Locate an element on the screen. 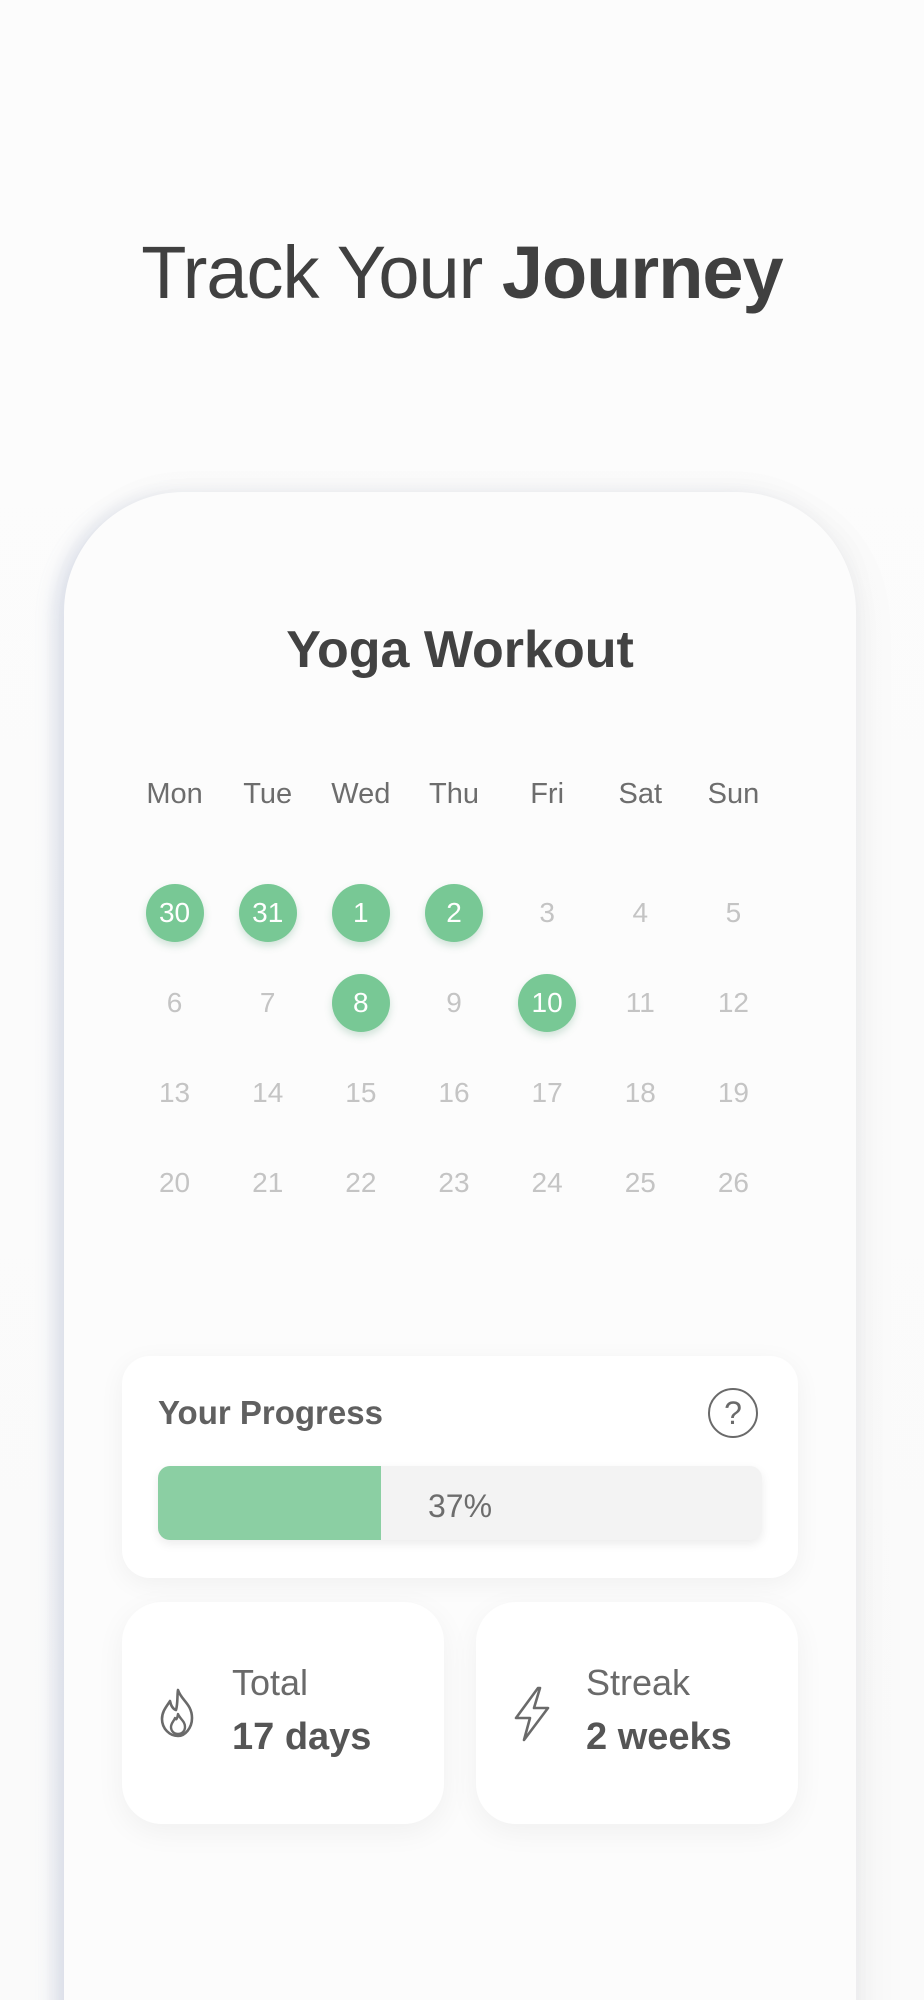 The image size is (924, 2000). calendar-day: 26 is located at coordinates (733, 1183).